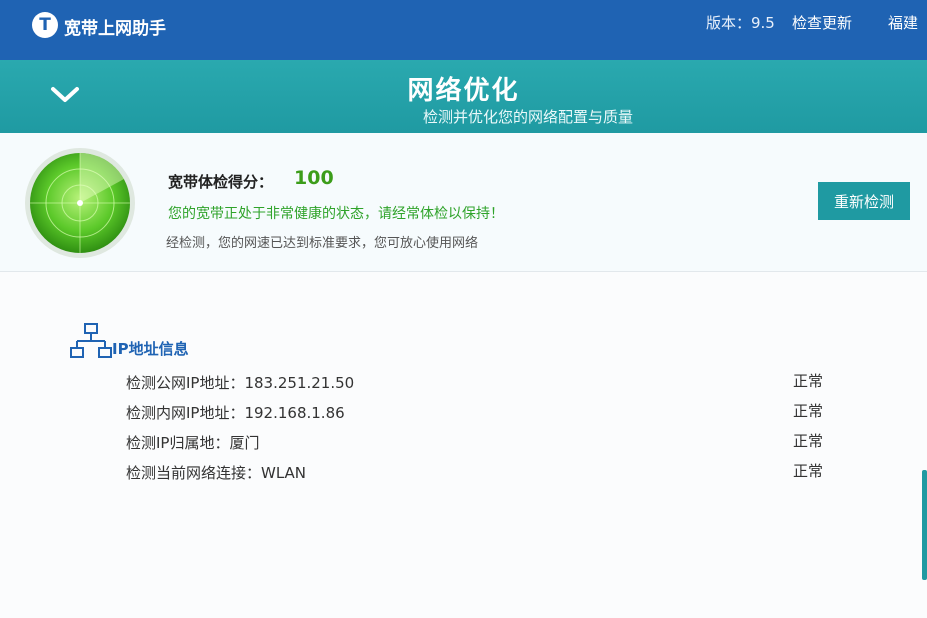 This screenshot has height=618, width=927. Describe the element at coordinates (822, 22) in the screenshot. I see `check-update-link: 检查更新` at that location.